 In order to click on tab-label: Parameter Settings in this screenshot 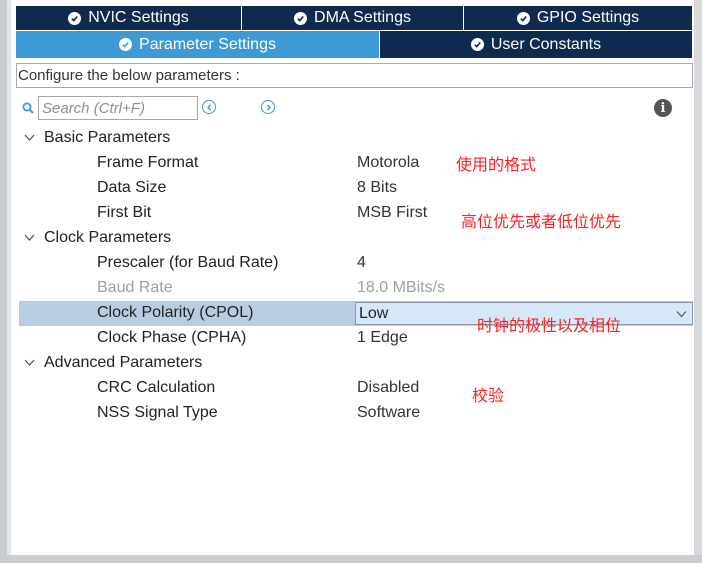, I will do `click(207, 44)`.